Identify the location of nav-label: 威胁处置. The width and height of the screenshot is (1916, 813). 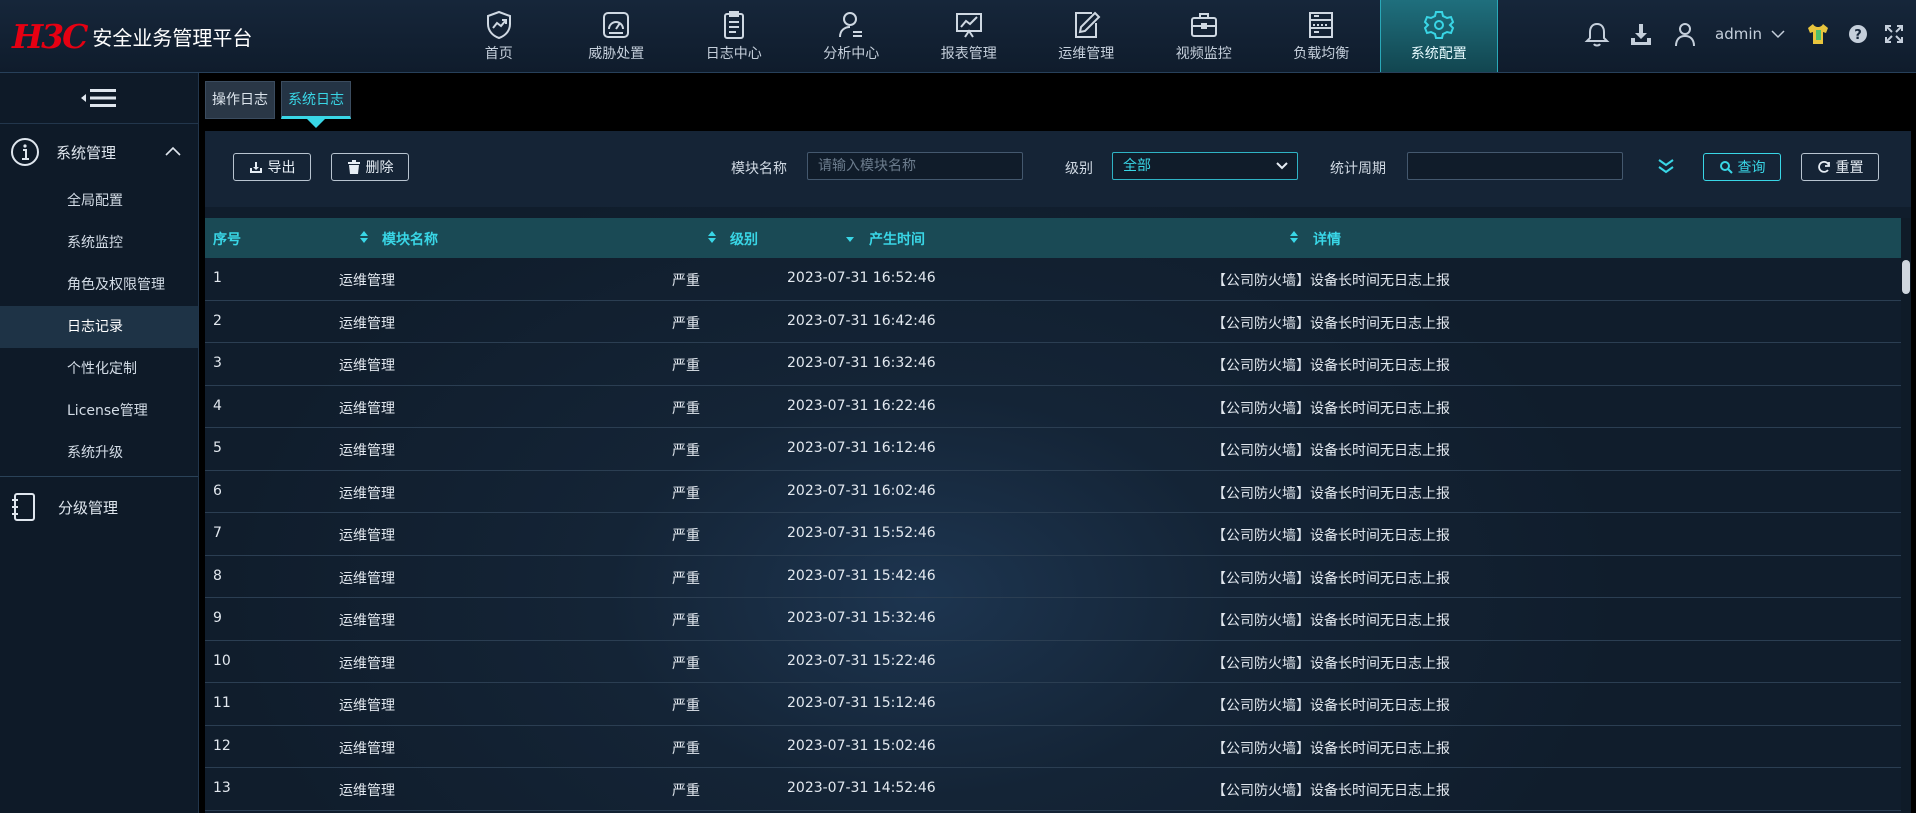
(616, 54).